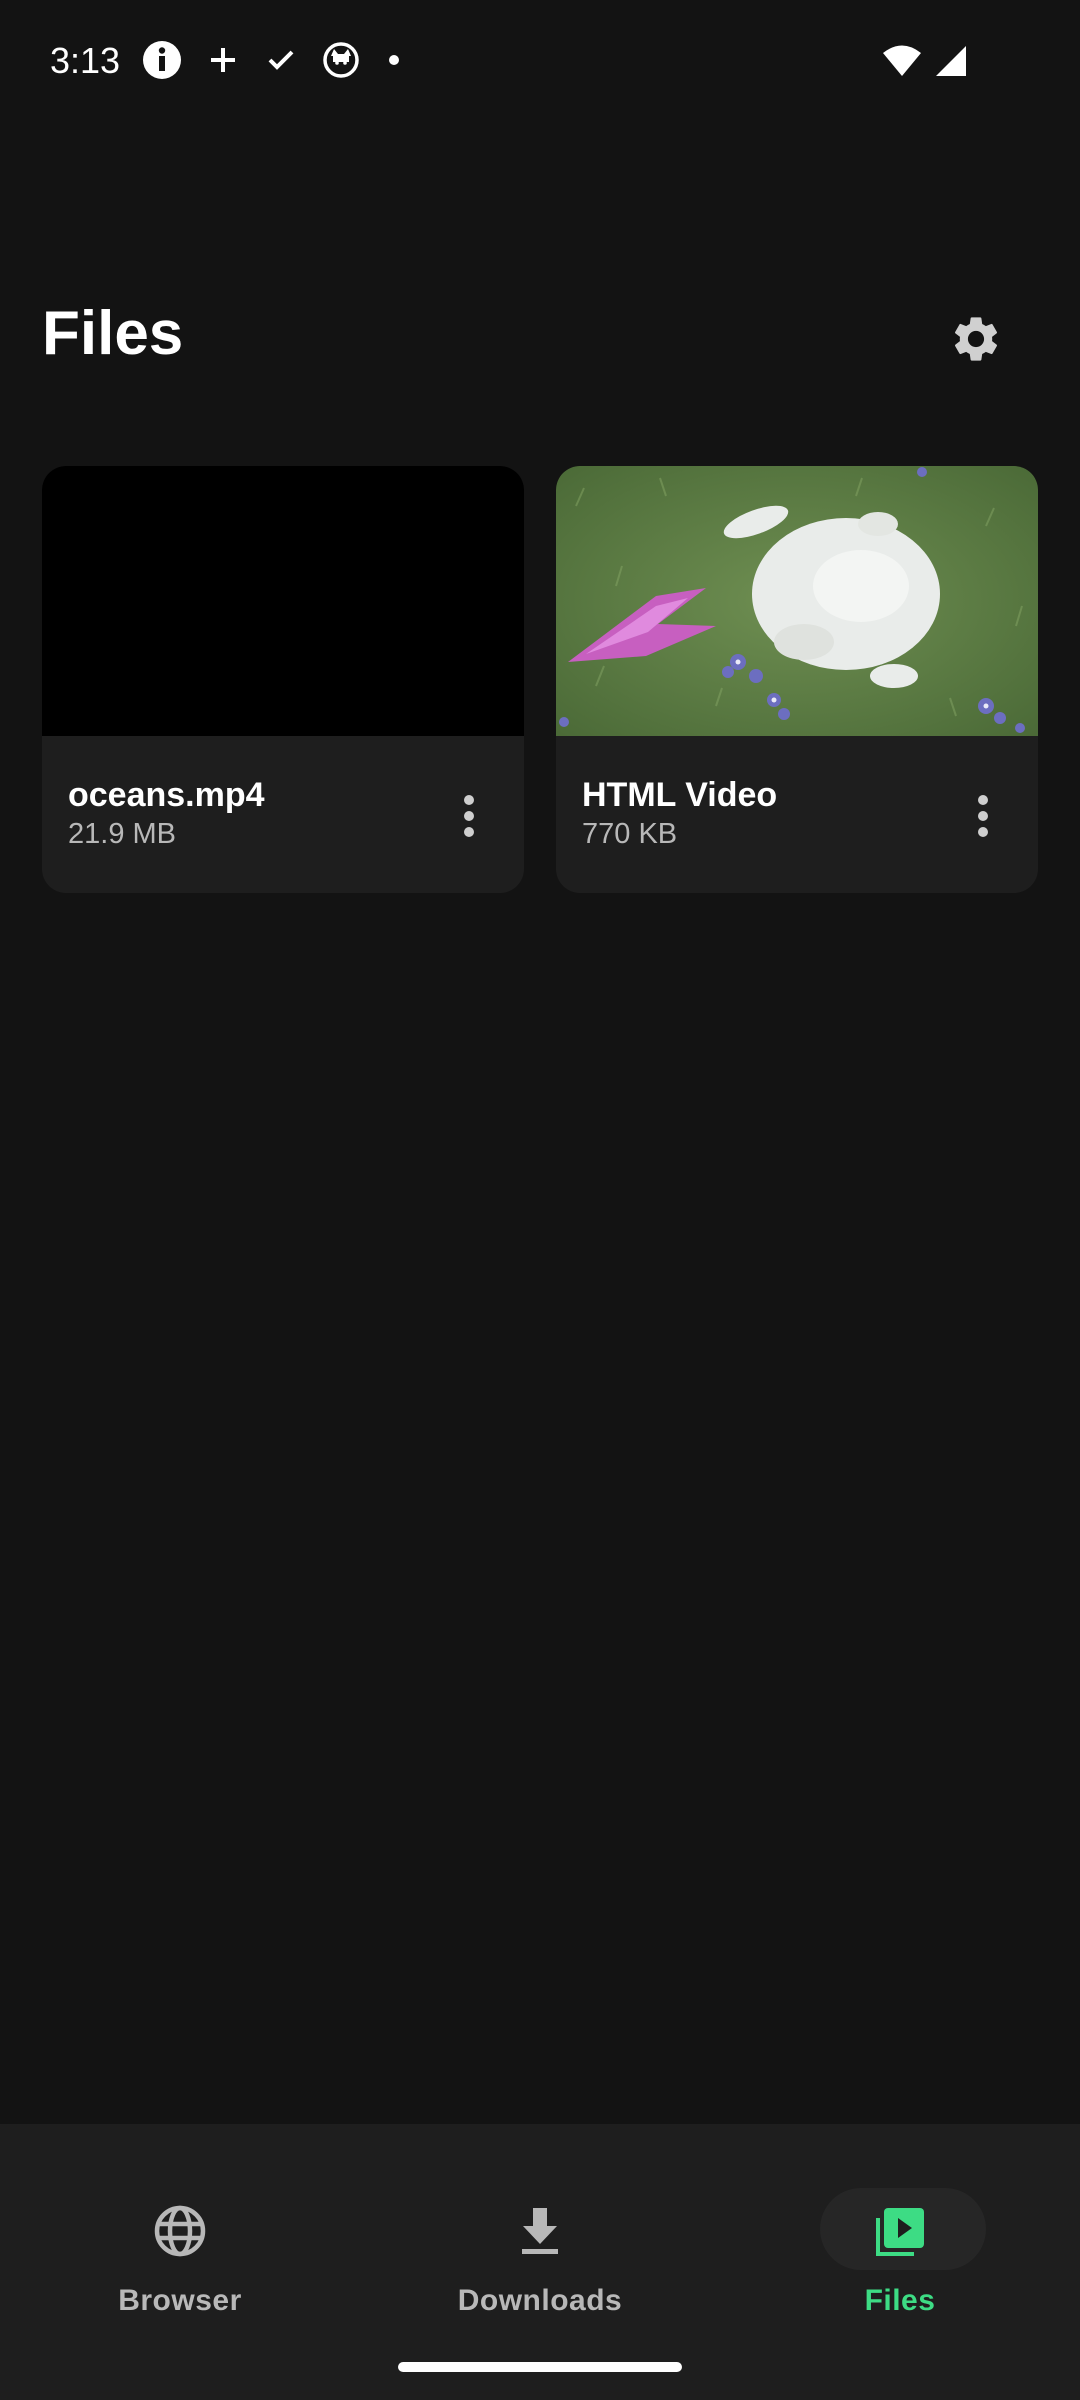 The width and height of the screenshot is (1080, 2400). Describe the element at coordinates (162, 60) in the screenshot. I see `info-icon` at that location.